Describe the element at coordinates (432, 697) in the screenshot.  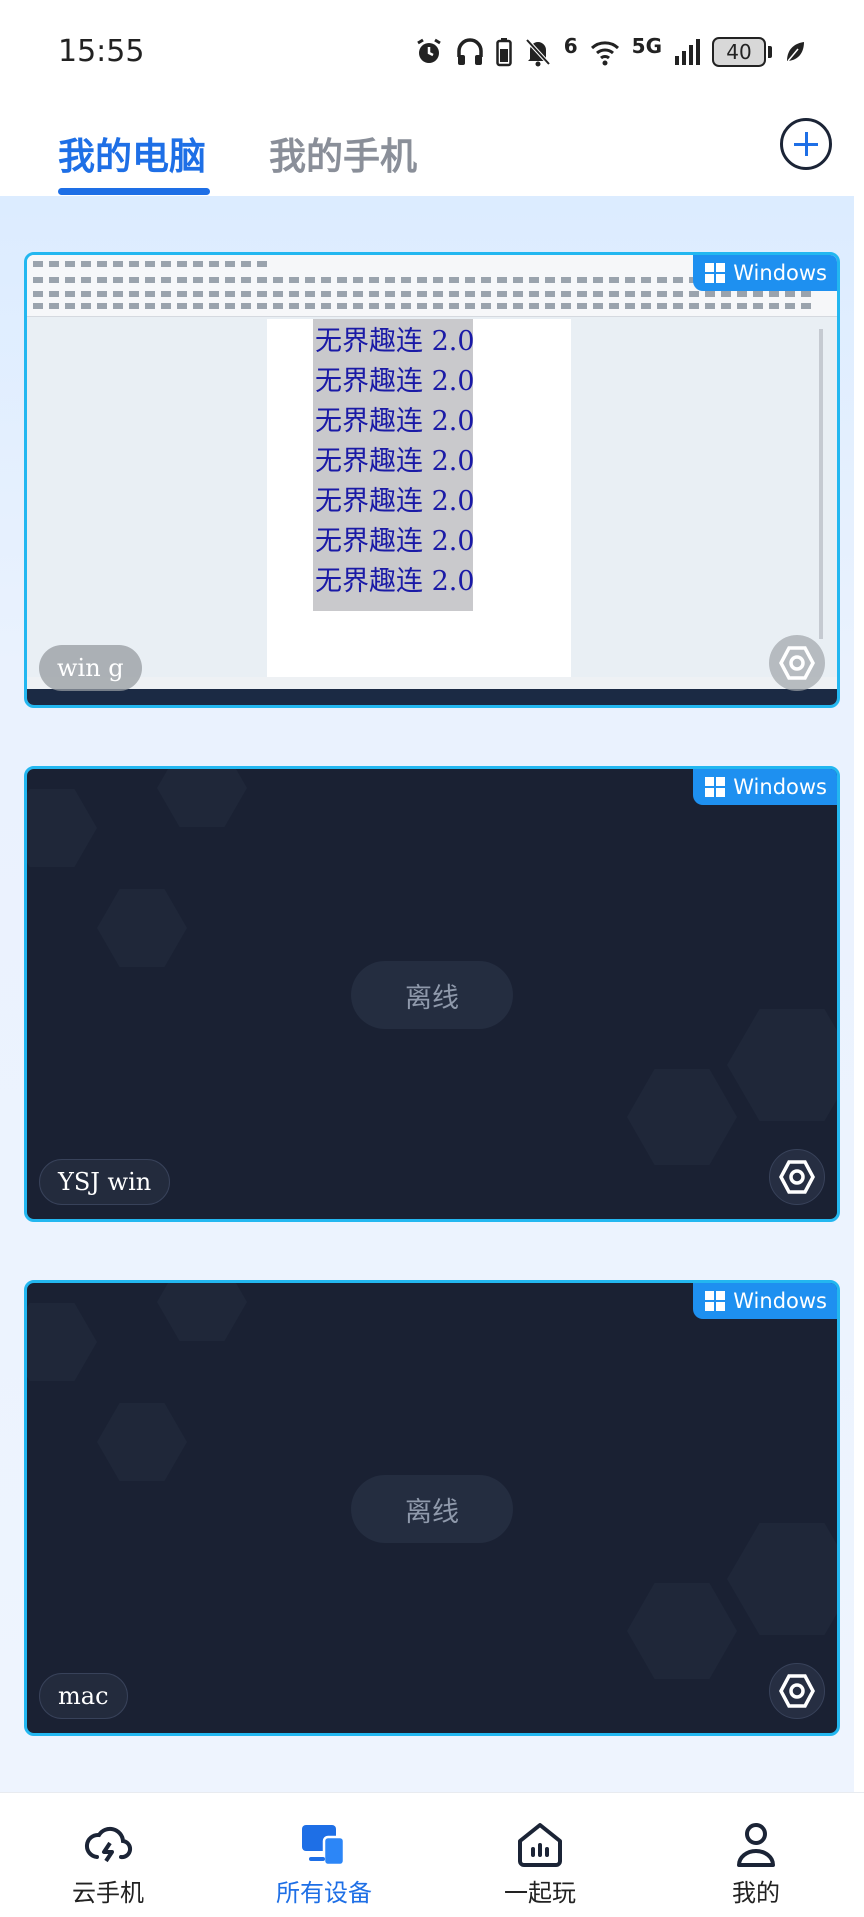
I see `preview-taskbar` at that location.